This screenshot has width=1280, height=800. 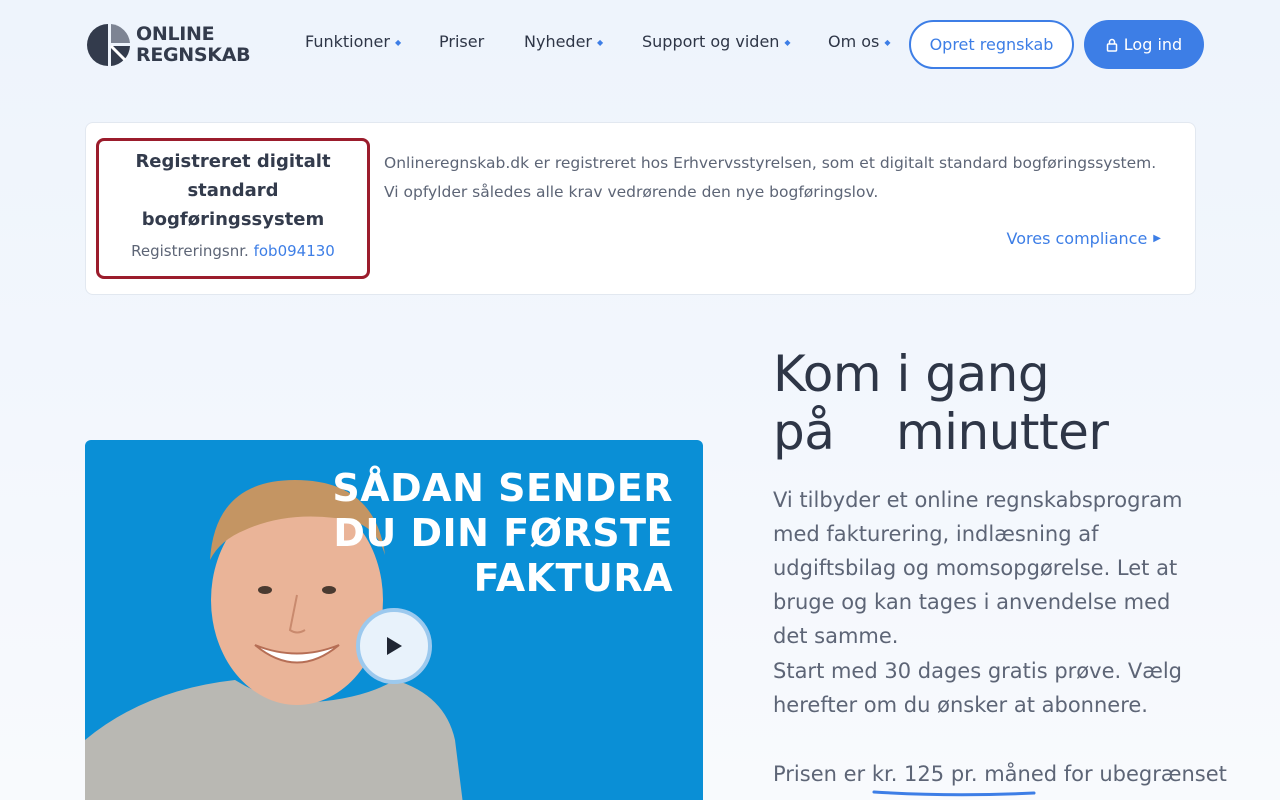 I want to click on price-value: kr. 125 pr. måned, so click(x=964, y=774).